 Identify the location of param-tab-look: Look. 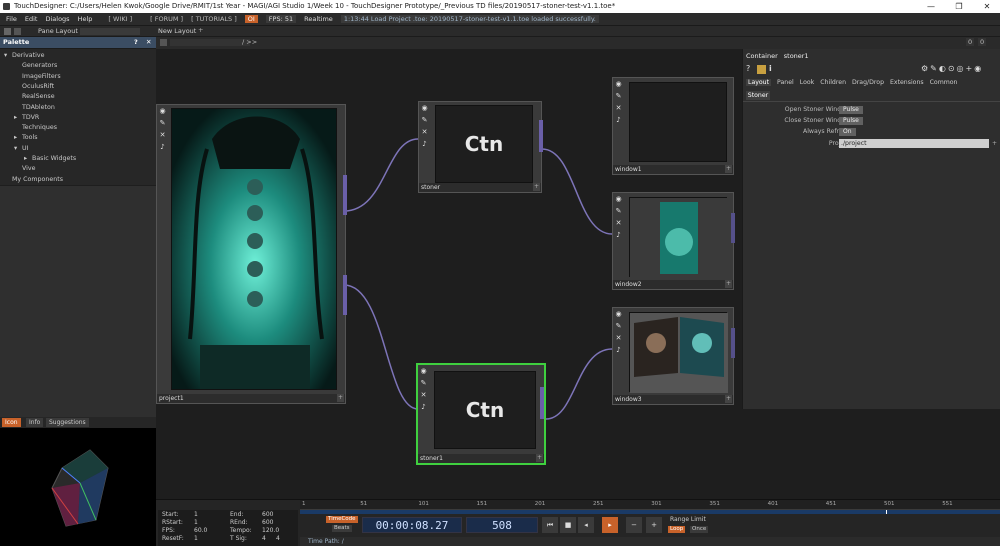
(807, 82).